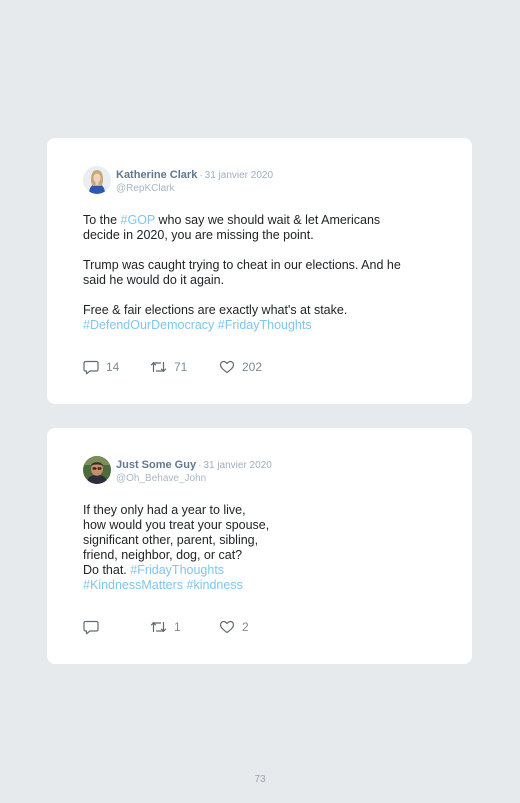 Image resolution: width=520 pixels, height=803 pixels. I want to click on tweet-line: Do that. #FridayThoughts, so click(258, 570).